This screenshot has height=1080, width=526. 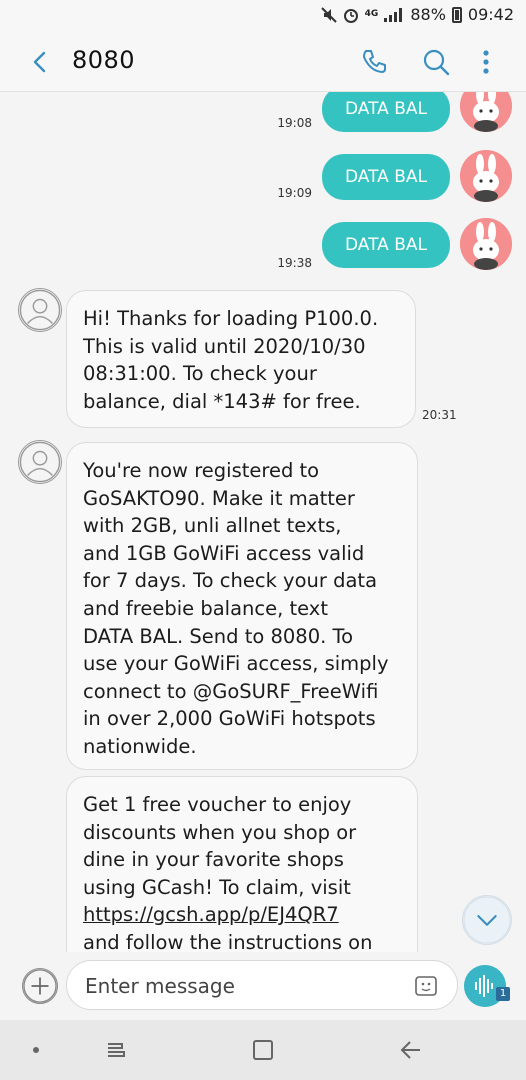 I want to click on more-options-button, so click(x=486, y=62).